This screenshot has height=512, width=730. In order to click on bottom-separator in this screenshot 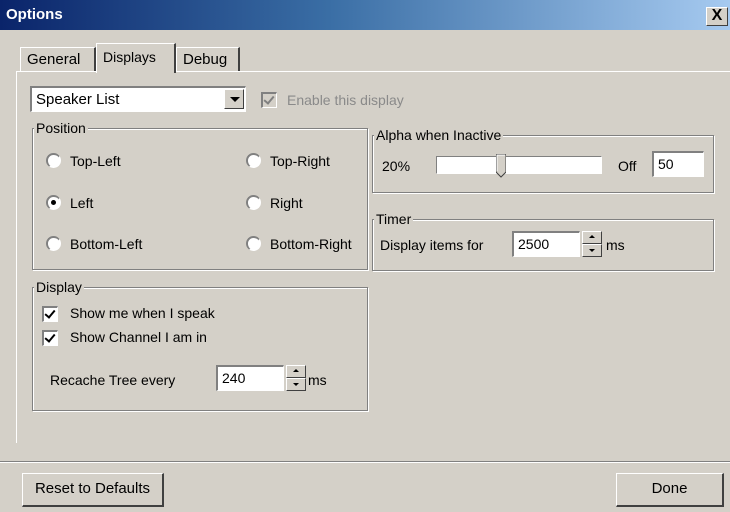, I will do `click(365, 462)`.